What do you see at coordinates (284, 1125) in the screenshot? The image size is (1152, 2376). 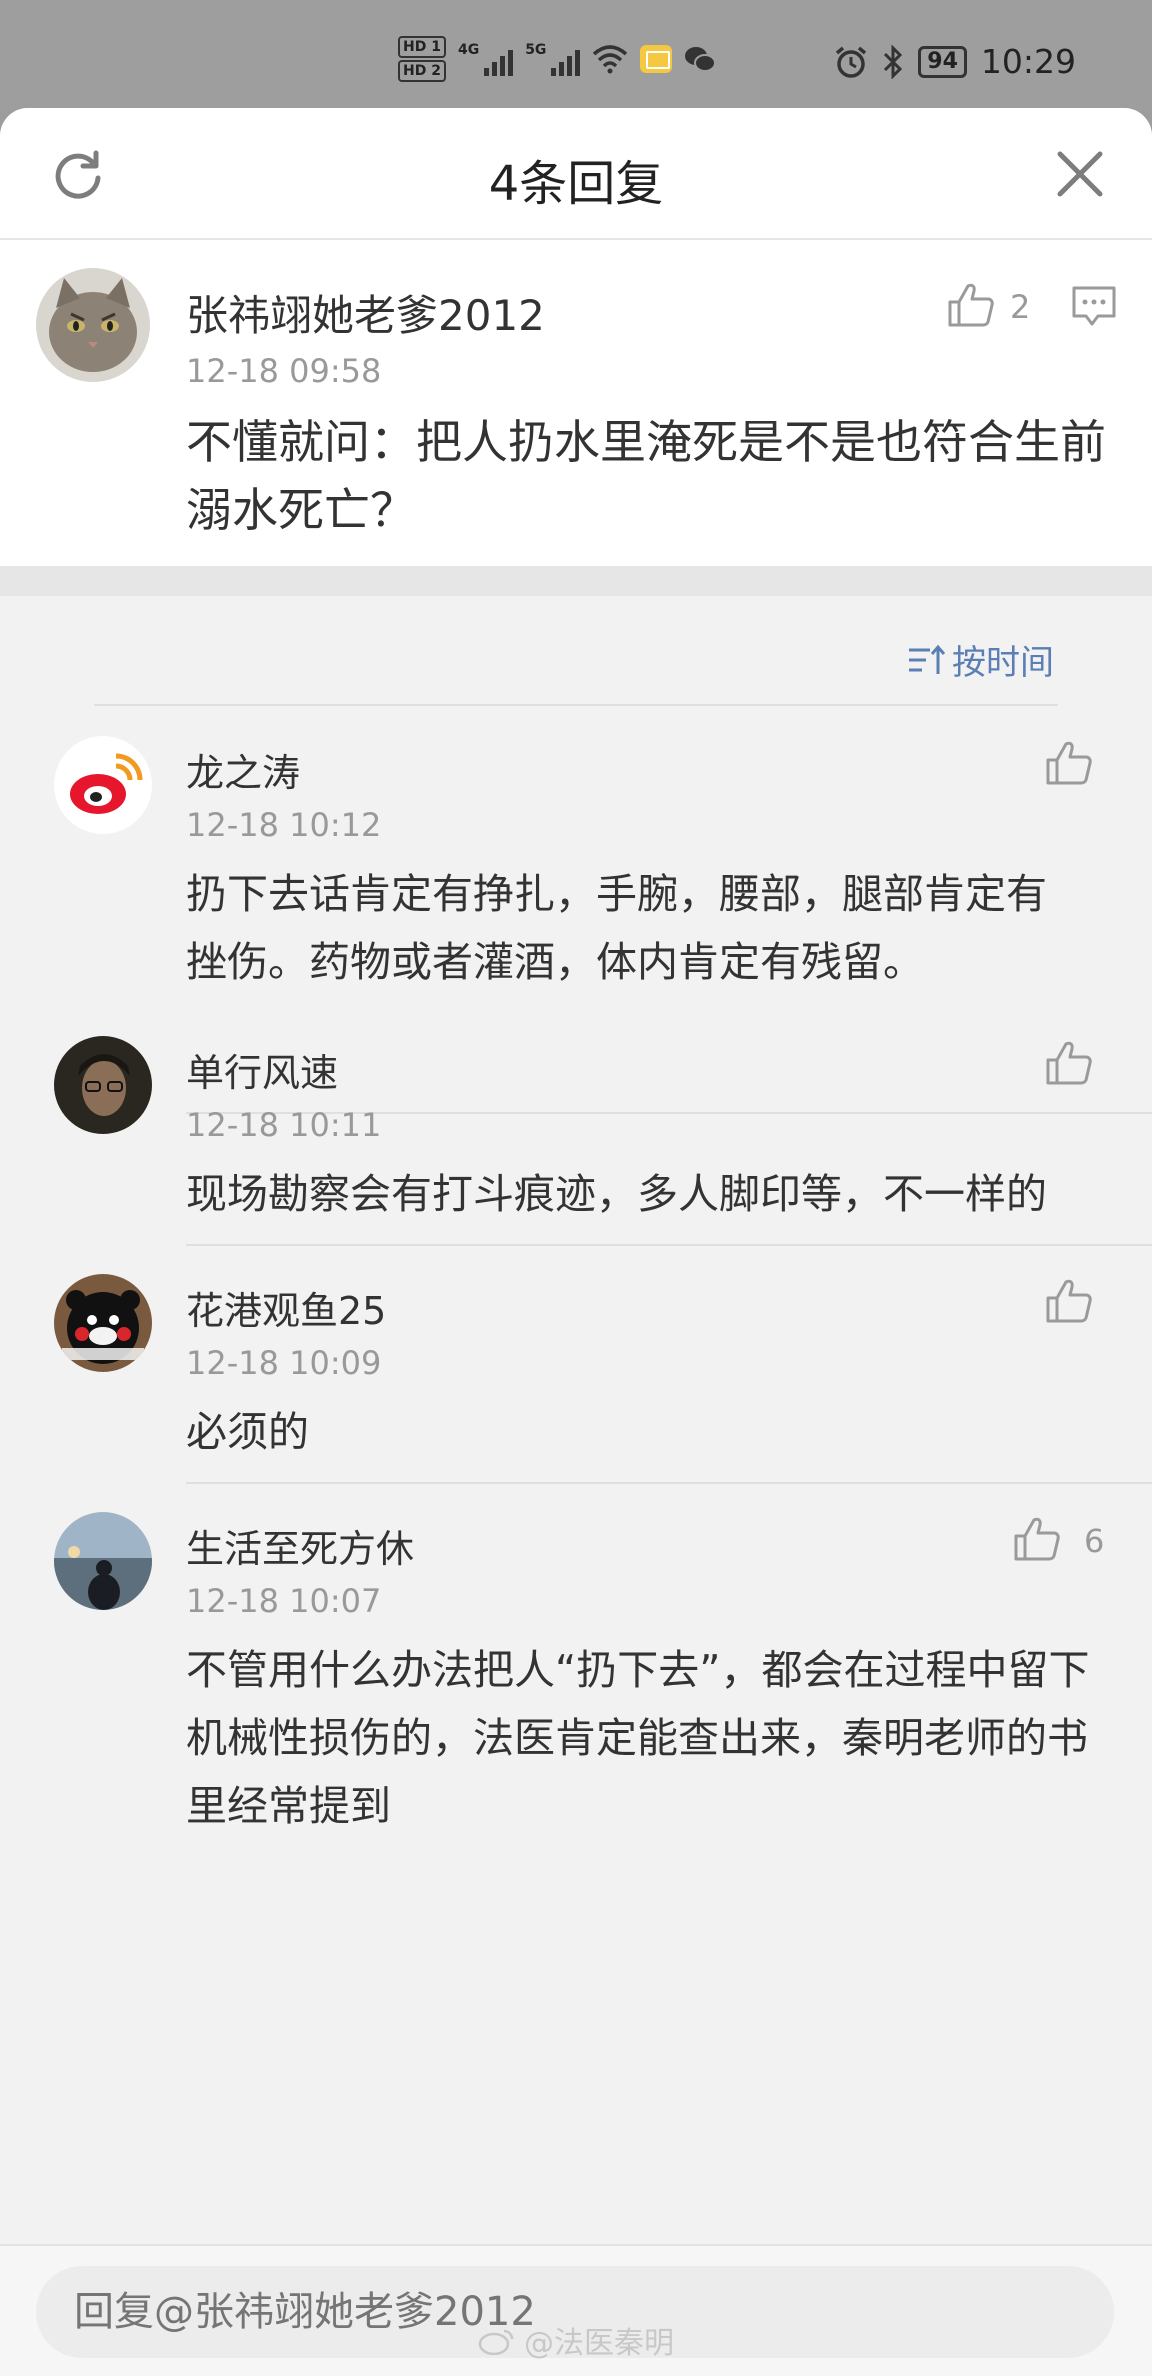 I see `reply-time: 12-18 10:11` at bounding box center [284, 1125].